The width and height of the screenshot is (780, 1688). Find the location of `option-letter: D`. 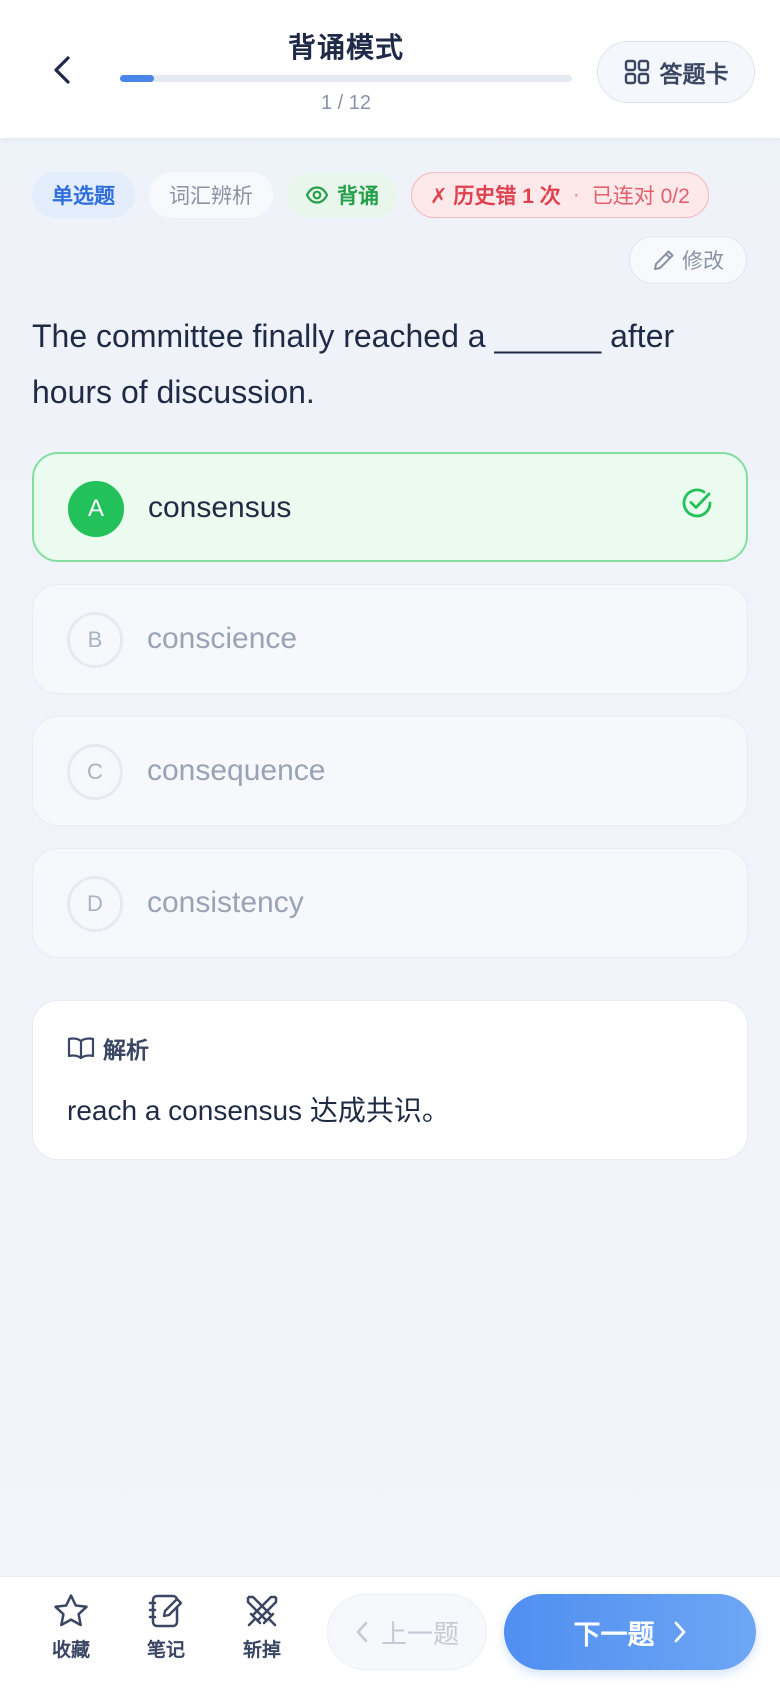

option-letter: D is located at coordinates (95, 904).